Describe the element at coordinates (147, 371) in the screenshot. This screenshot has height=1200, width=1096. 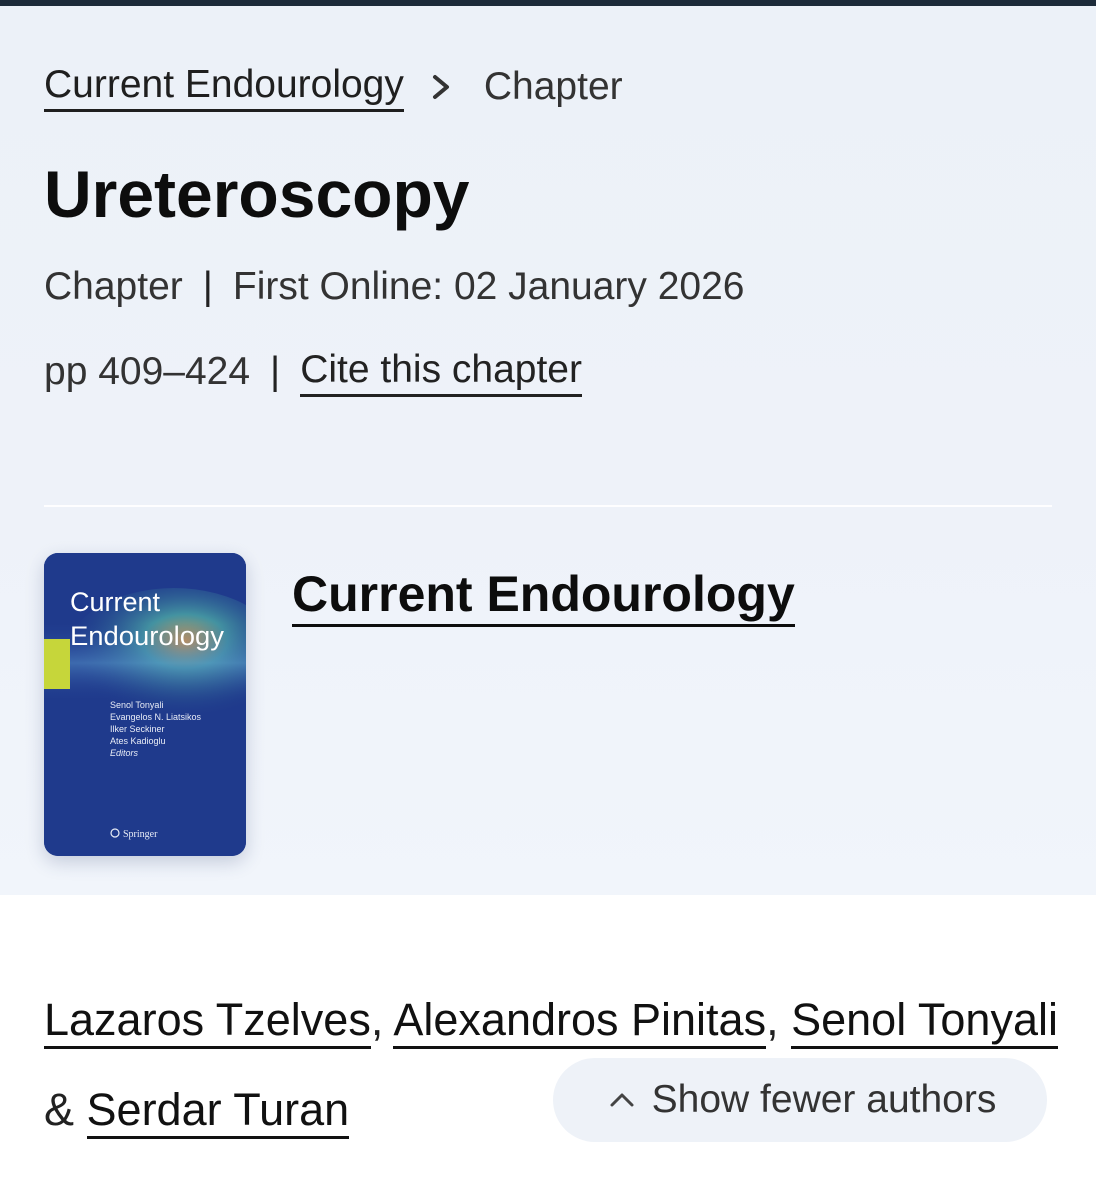
I see `page-range: pp 409–424` at that location.